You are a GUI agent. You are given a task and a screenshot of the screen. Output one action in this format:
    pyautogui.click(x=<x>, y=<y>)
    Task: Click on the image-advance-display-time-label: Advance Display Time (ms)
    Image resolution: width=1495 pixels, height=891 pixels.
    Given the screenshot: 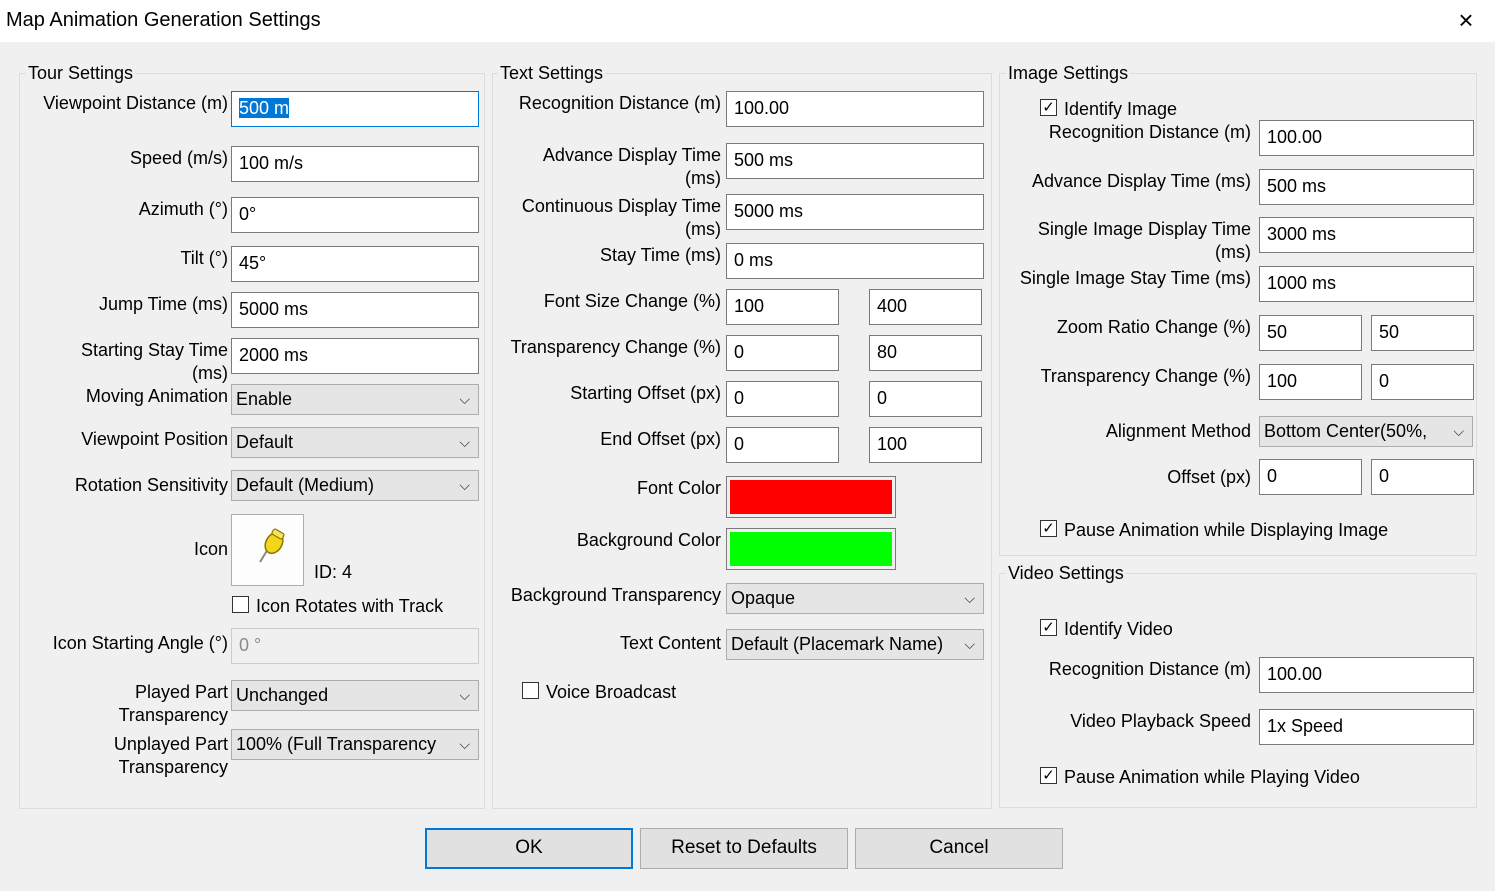 What is the action you would take?
    pyautogui.click(x=1141, y=181)
    